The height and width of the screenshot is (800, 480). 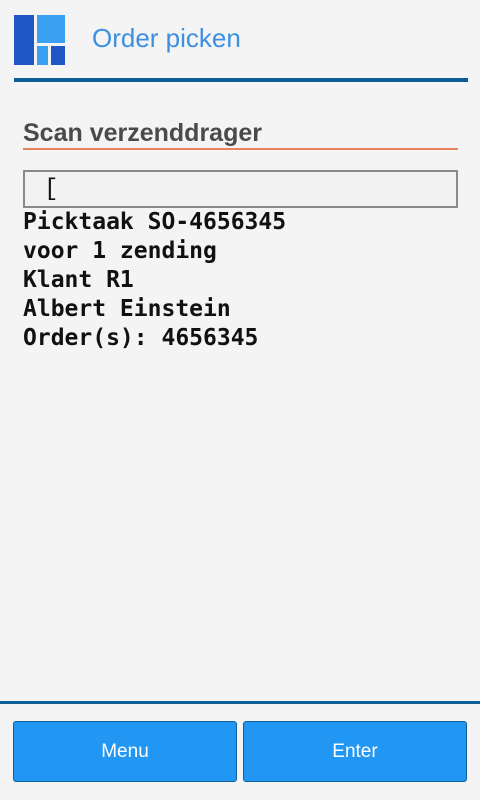 What do you see at coordinates (120, 251) in the screenshot?
I see `shipment-count-line: voor 1 zending` at bounding box center [120, 251].